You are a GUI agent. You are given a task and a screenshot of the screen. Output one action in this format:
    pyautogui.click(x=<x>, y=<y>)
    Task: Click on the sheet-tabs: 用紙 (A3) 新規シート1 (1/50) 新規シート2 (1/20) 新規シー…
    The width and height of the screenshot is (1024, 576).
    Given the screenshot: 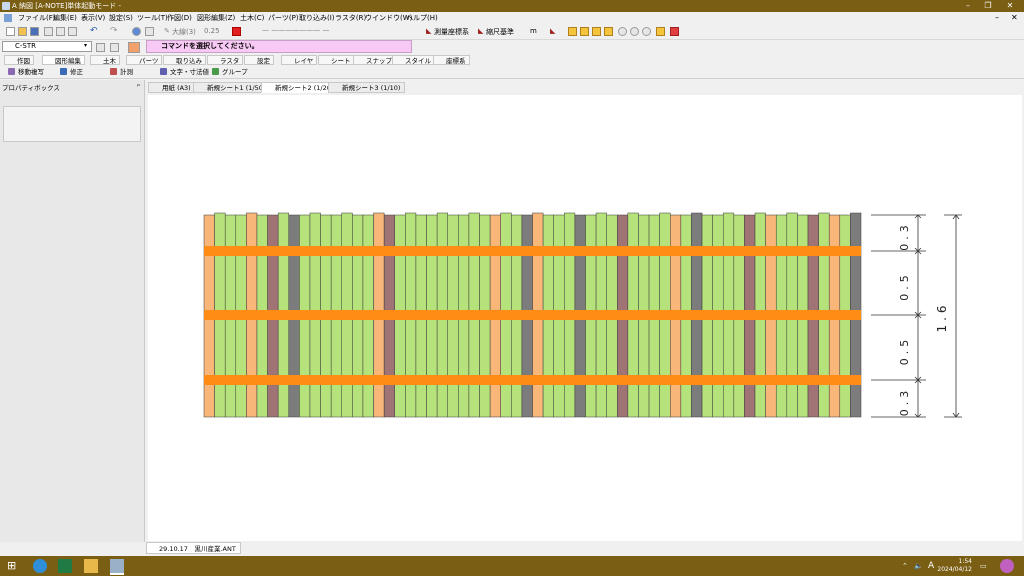 What is the action you would take?
    pyautogui.click(x=585, y=87)
    